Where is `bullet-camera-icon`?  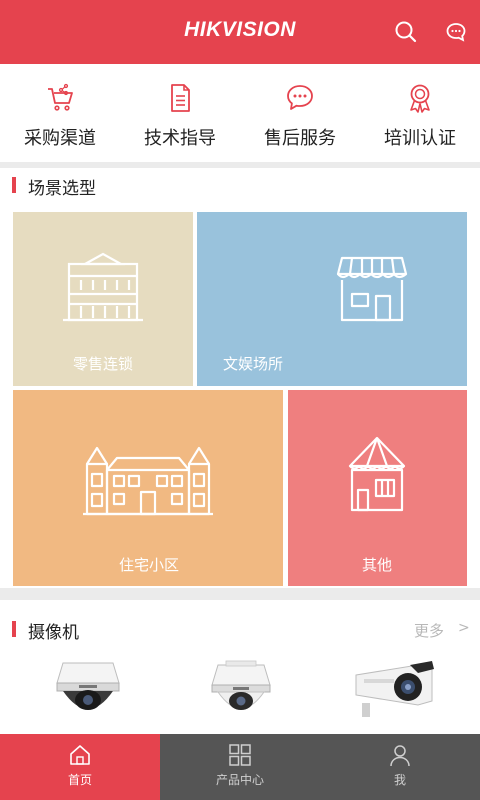
bullet-camera-icon is located at coordinates (393, 690).